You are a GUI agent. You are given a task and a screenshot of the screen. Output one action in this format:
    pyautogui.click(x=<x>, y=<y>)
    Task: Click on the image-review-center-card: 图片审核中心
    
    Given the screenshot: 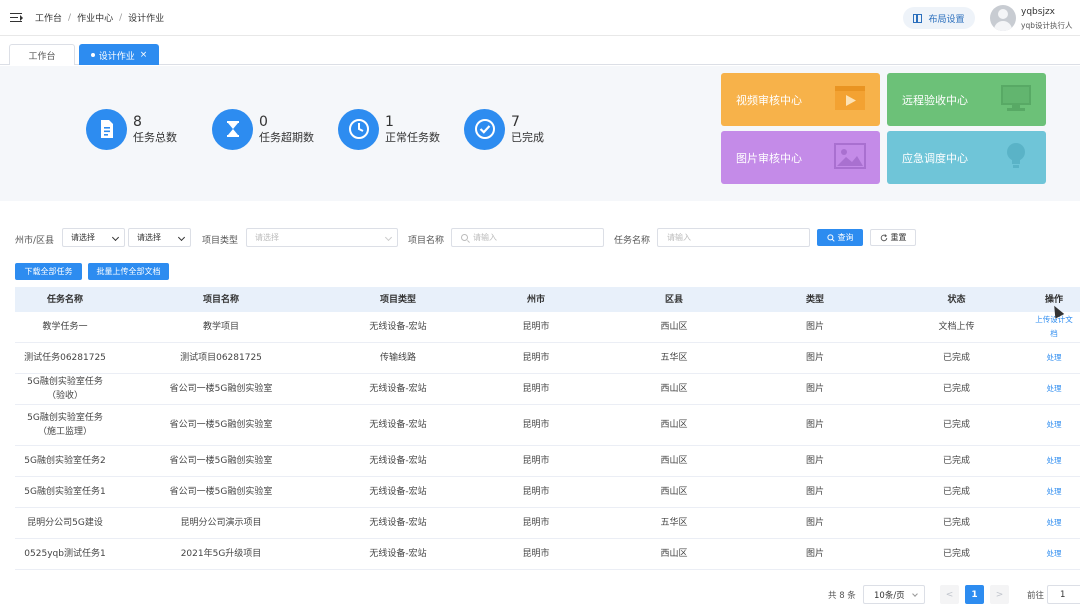 What is the action you would take?
    pyautogui.click(x=800, y=157)
    